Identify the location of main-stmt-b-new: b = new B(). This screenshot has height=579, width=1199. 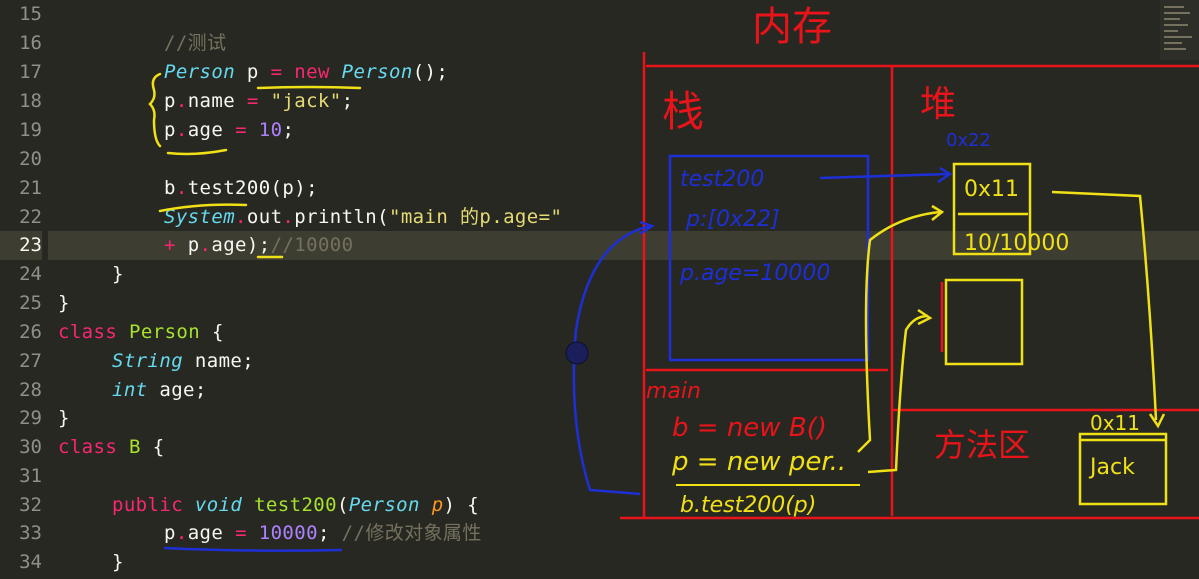
(749, 428).